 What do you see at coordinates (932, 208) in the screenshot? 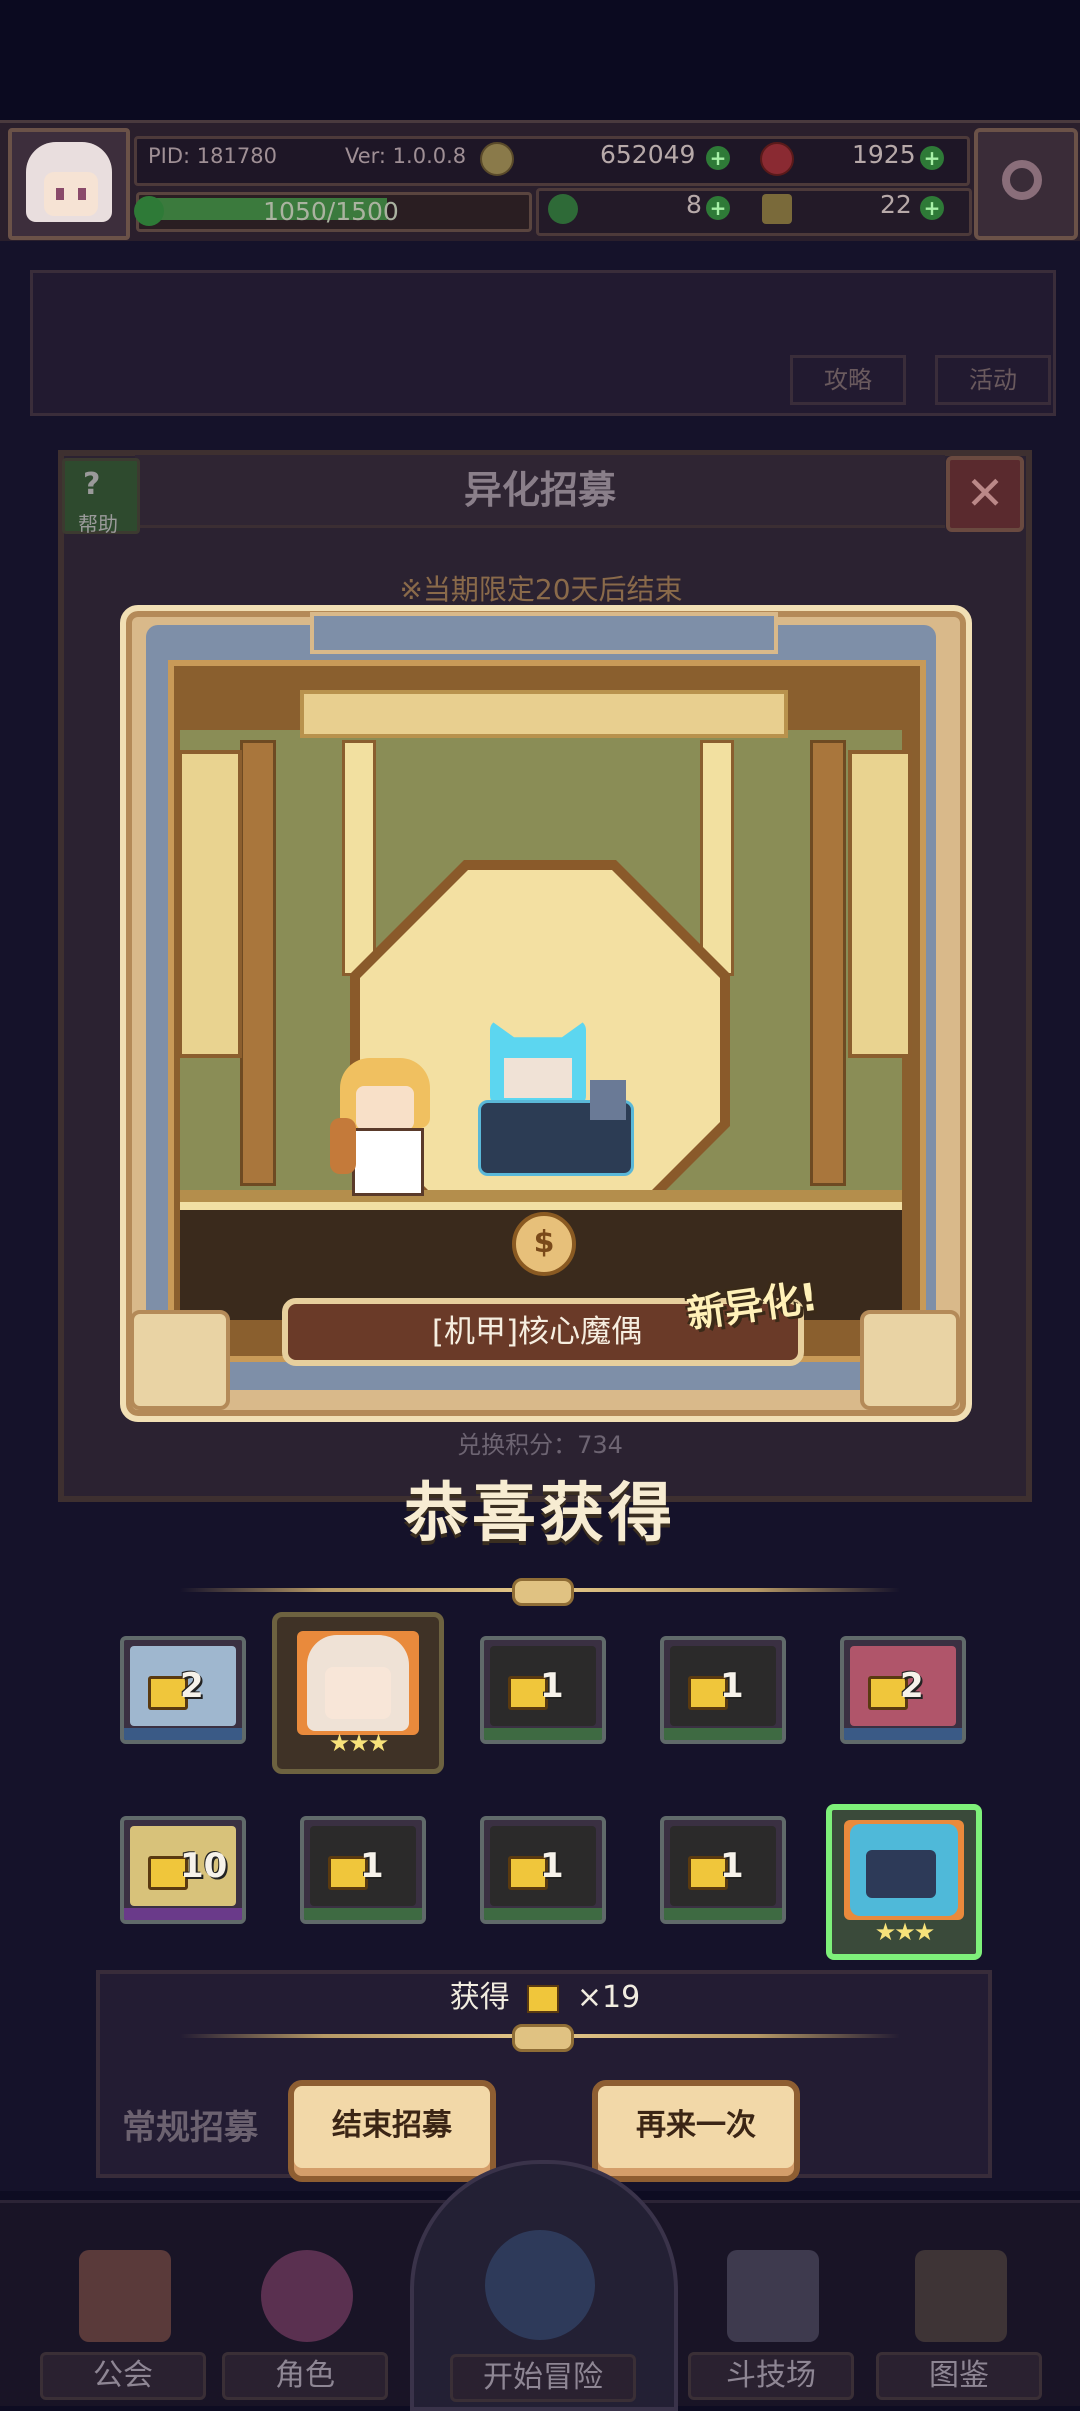
I see `add-key-button: +` at bounding box center [932, 208].